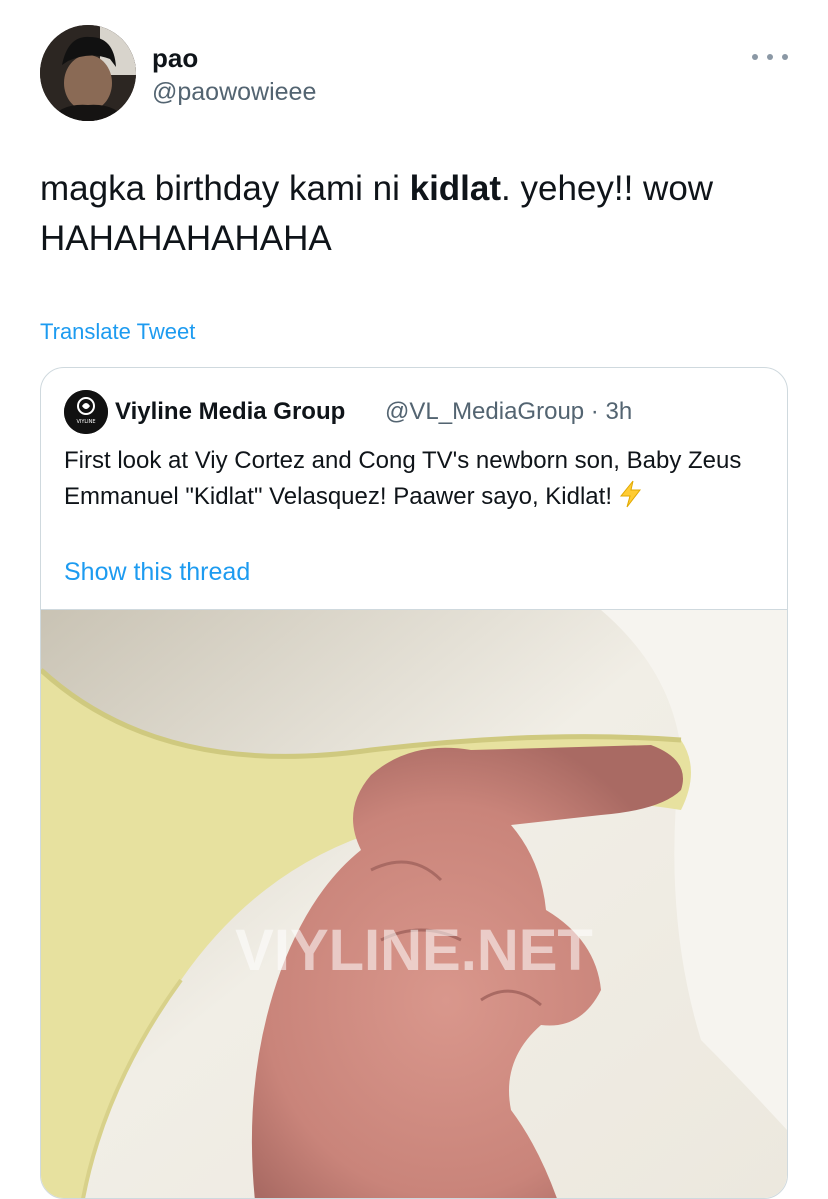 The width and height of the screenshot is (828, 1199). I want to click on logo-text: VIYLINE, so click(85, 422).